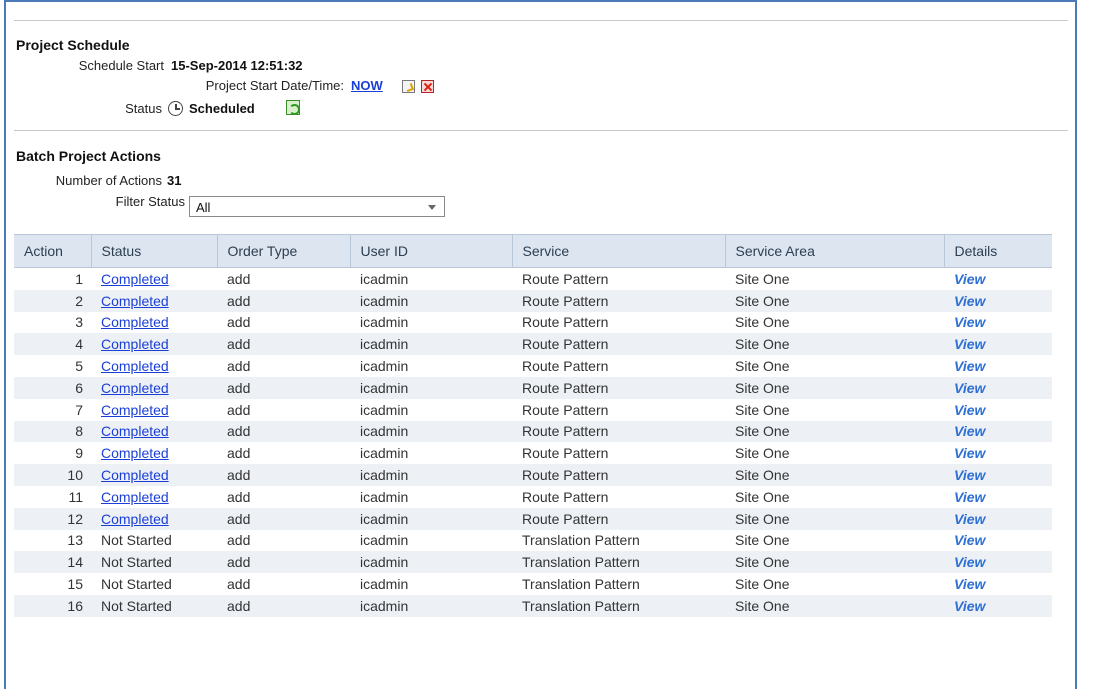  What do you see at coordinates (52, 605) in the screenshot?
I see `action-number: 16` at bounding box center [52, 605].